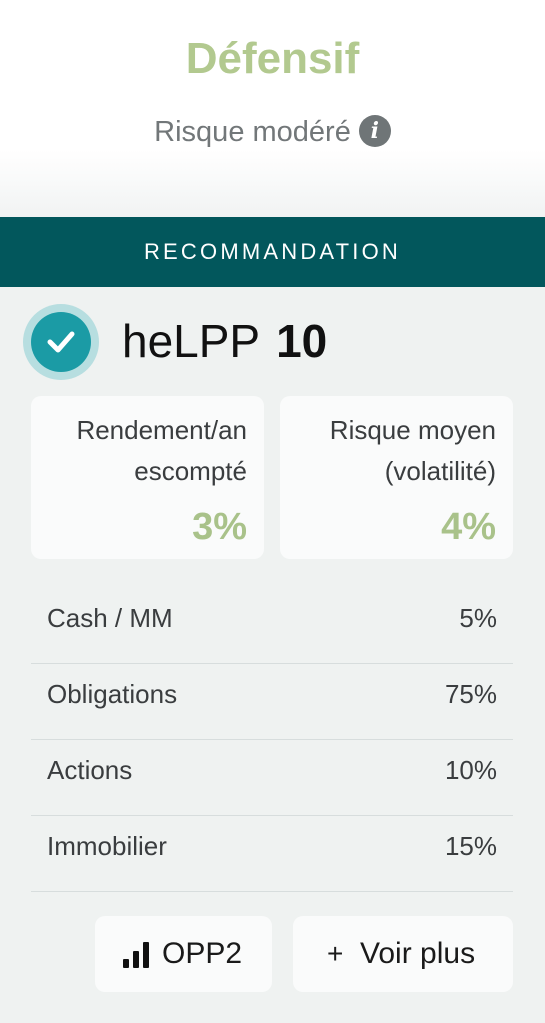 Image resolution: width=545 pixels, height=1023 pixels. I want to click on volatility-card: Risque moyen (volatilité) 4%, so click(396, 477).